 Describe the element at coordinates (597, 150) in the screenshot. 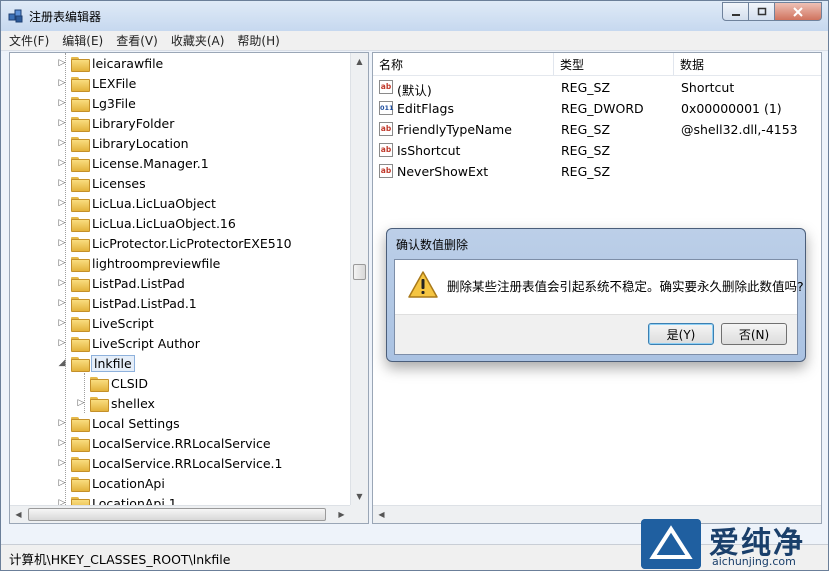

I see `value-row: ab IsShortcut REG_SZ` at that location.